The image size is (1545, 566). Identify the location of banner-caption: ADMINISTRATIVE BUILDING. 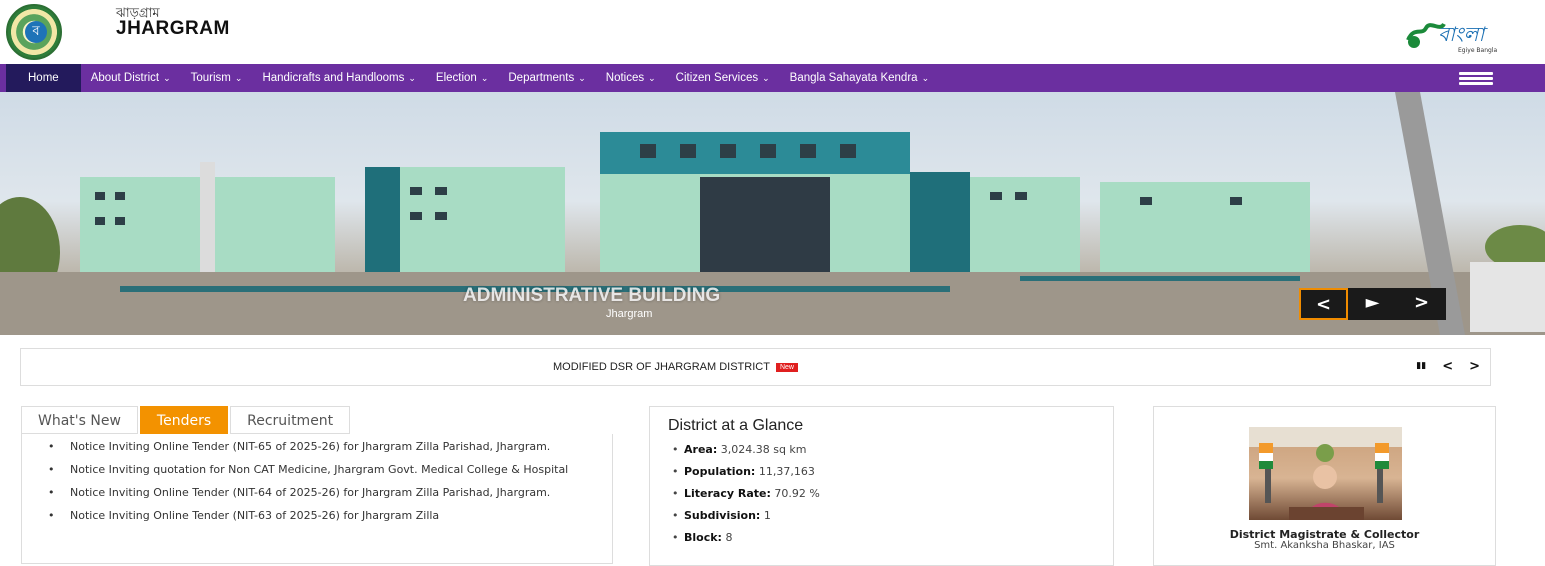
(592, 295).